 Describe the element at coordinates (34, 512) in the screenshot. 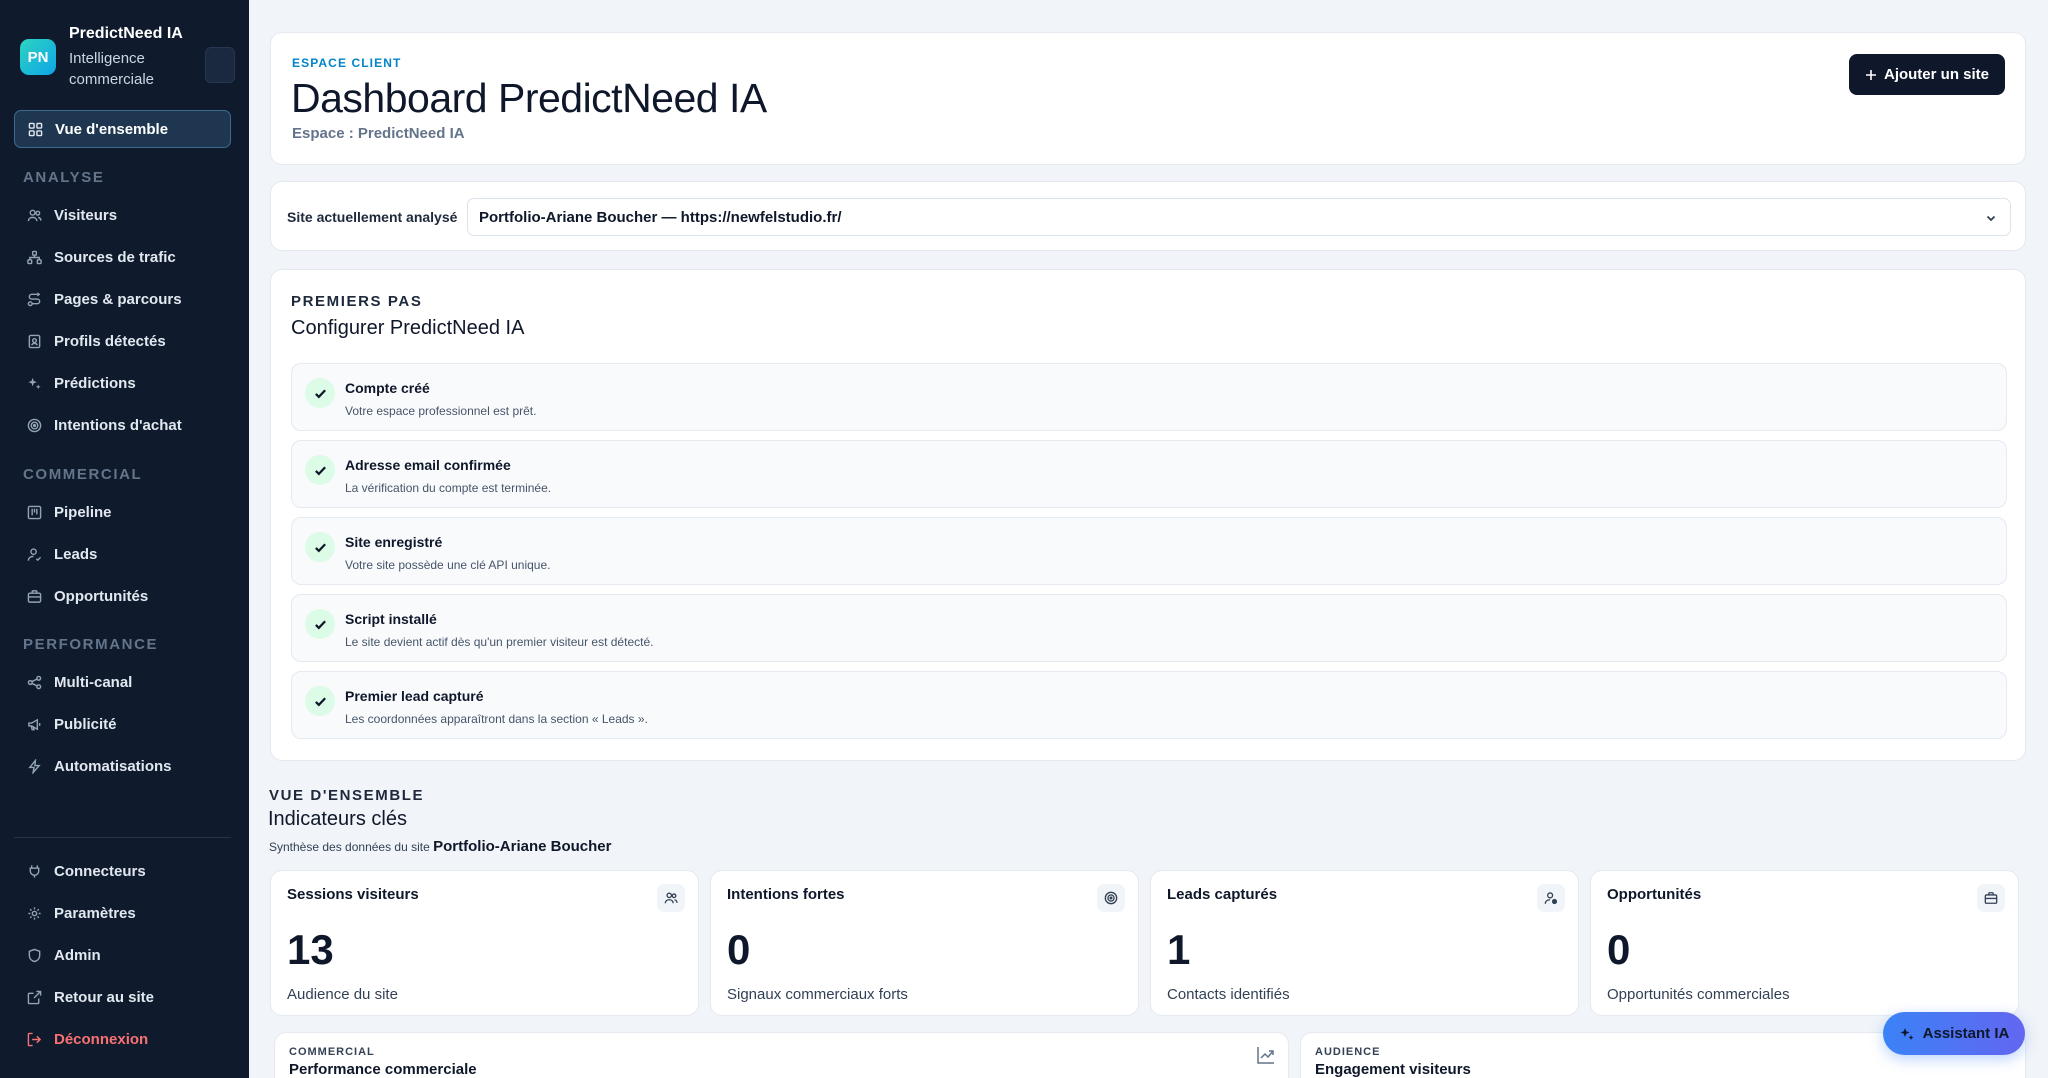

I see `kanban-icon` at that location.